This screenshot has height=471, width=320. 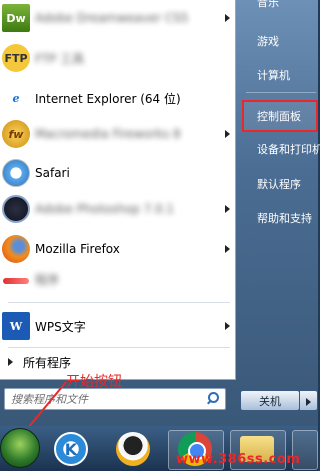 I want to click on annotation-label: 开始按钮, so click(x=94, y=382).